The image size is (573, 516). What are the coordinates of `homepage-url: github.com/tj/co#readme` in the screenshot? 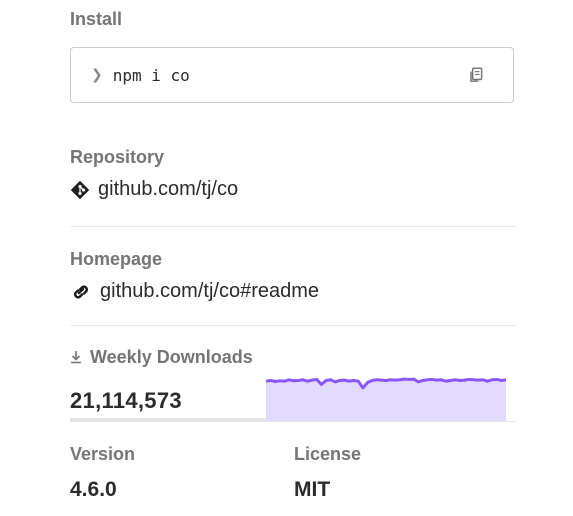 It's located at (209, 291).